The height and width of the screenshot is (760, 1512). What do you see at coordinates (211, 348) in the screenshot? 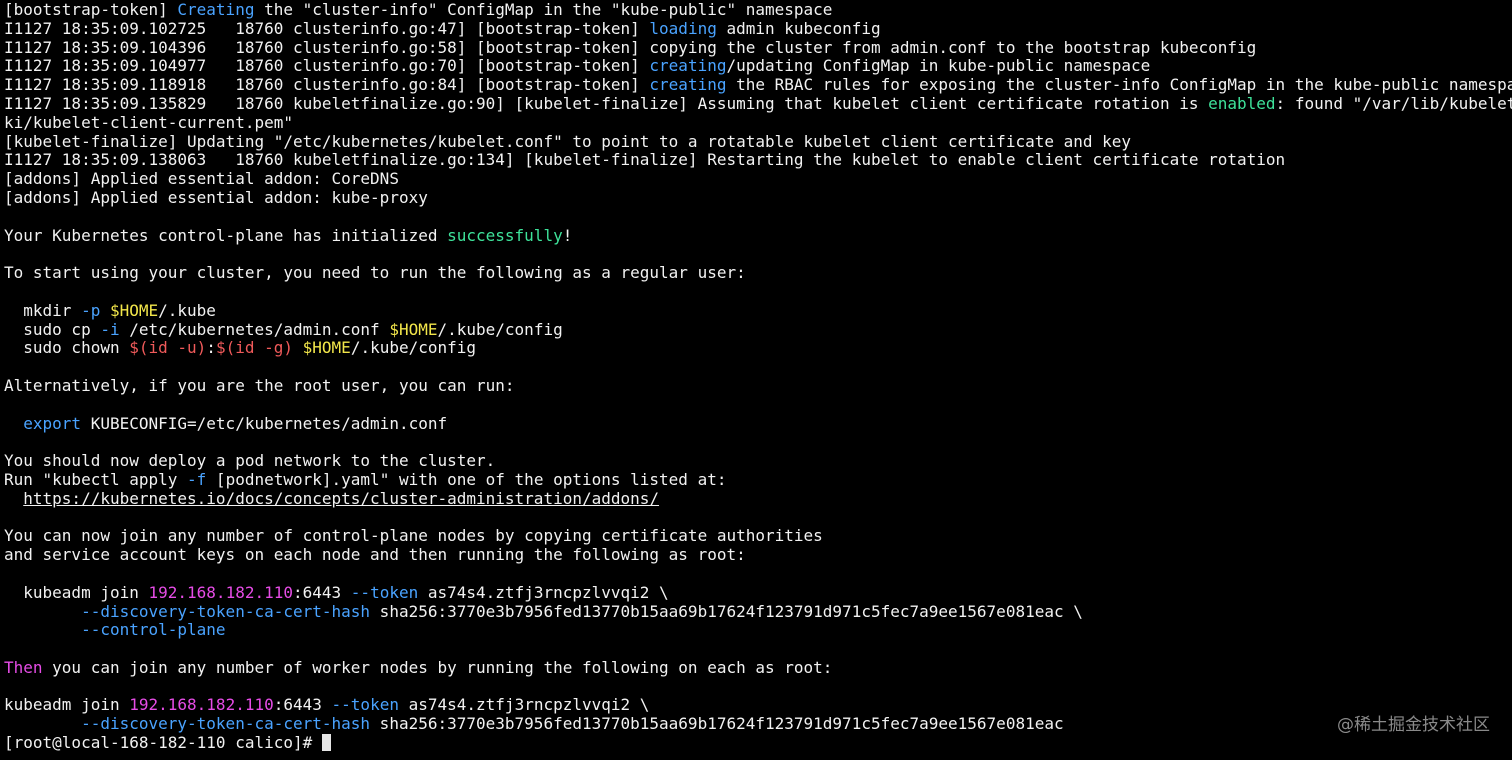
I see `terminal-text-segment: :` at bounding box center [211, 348].